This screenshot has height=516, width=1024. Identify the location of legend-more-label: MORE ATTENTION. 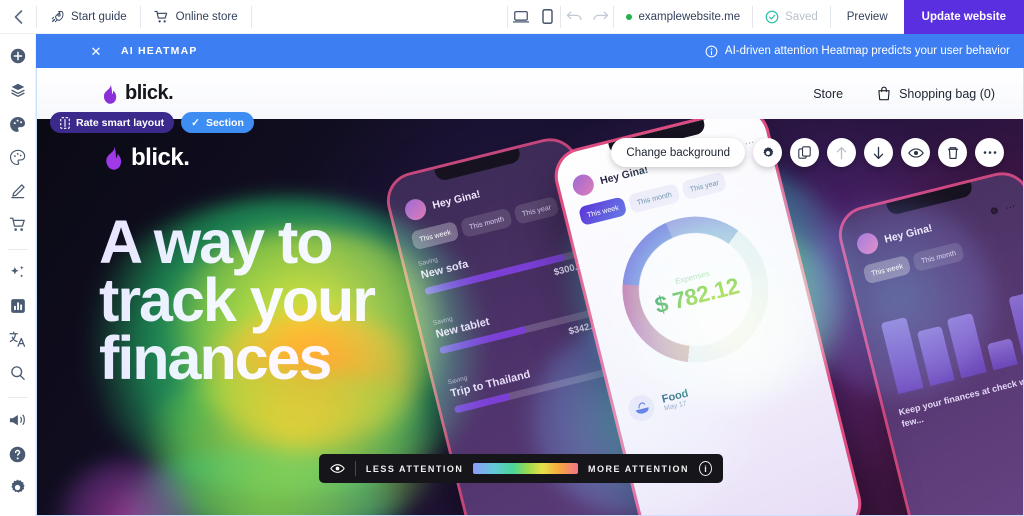
(639, 468).